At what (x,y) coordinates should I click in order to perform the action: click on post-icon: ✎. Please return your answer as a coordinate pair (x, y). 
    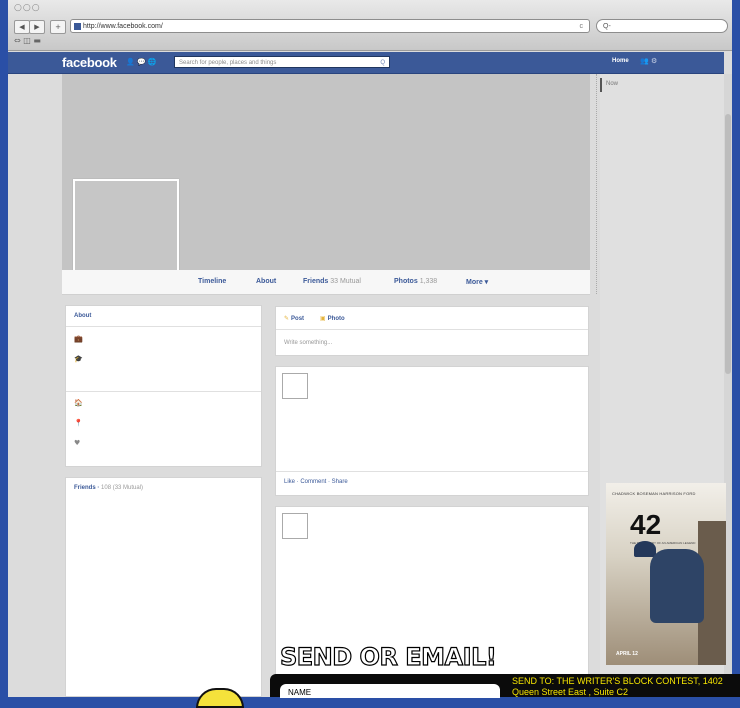
    Looking at the image, I should click on (287, 318).